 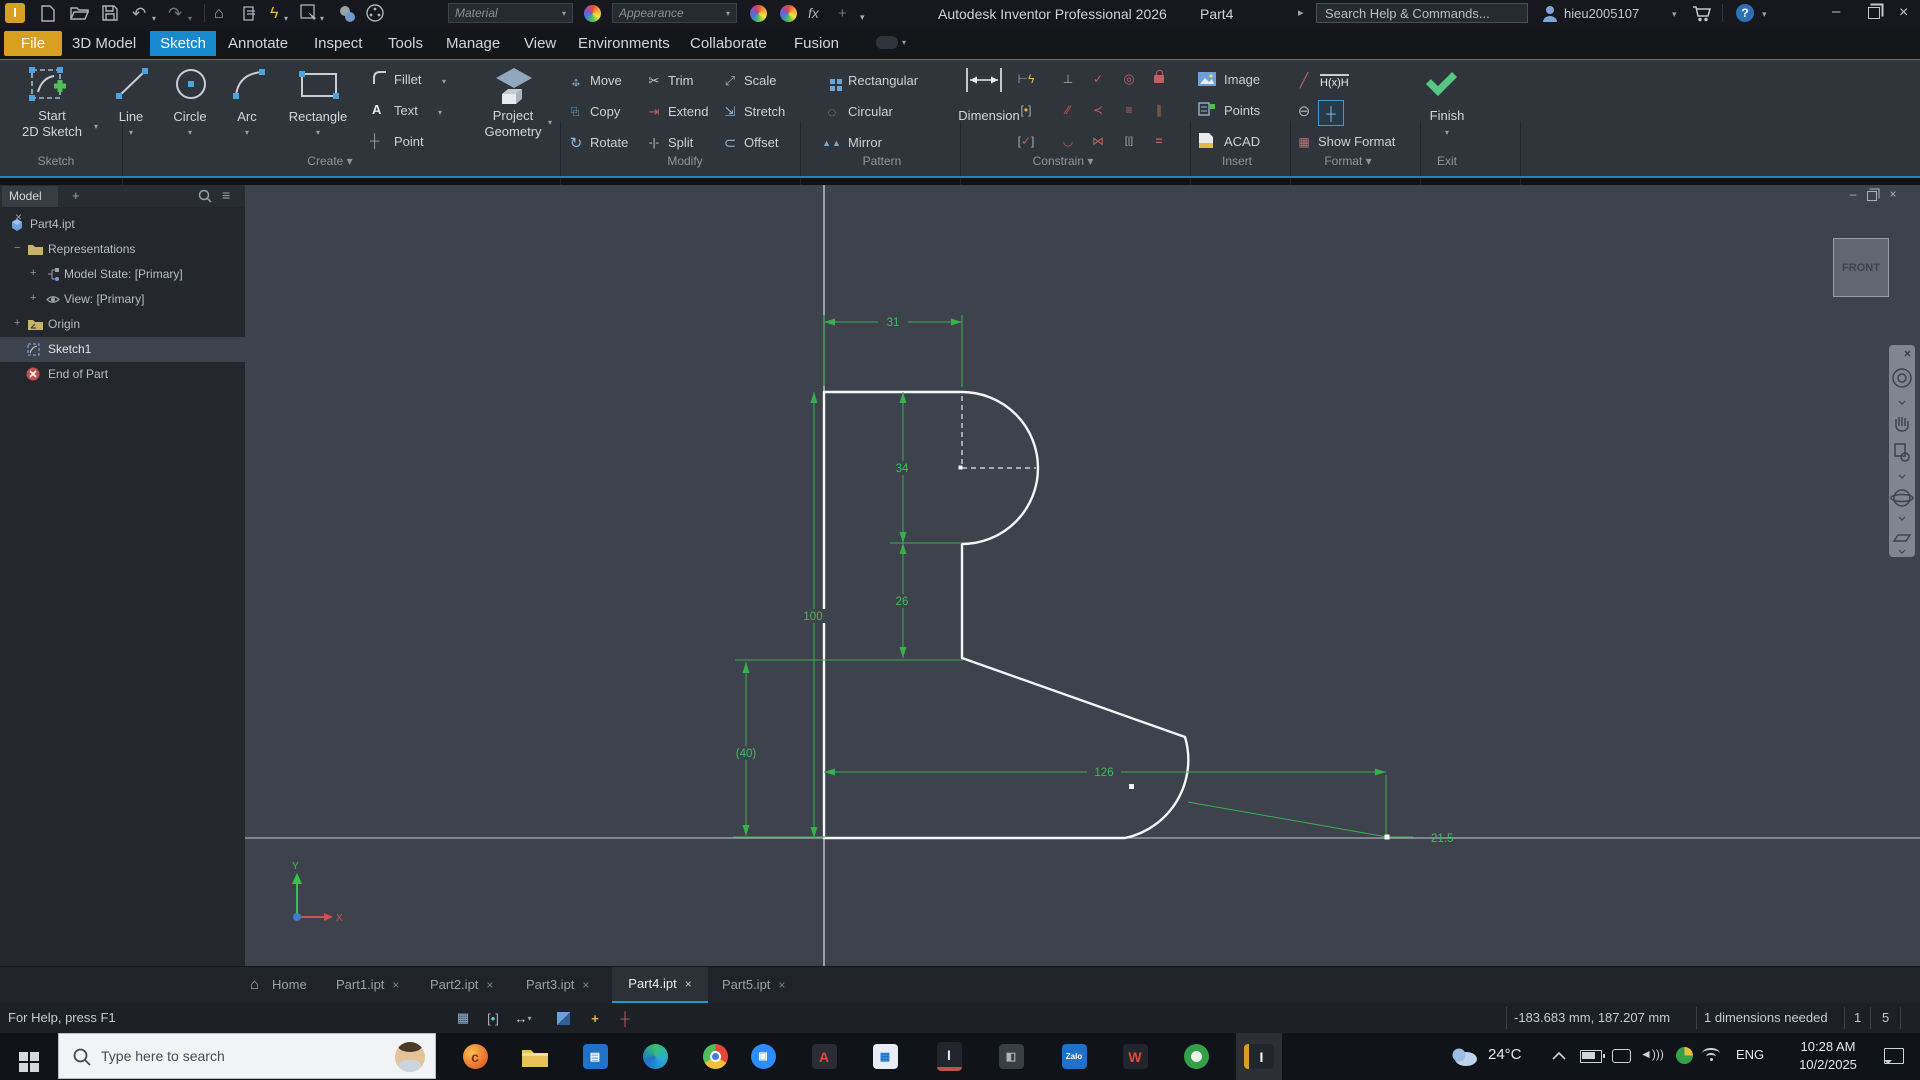 I want to click on wifi-icon, so click(x=1712, y=1055).